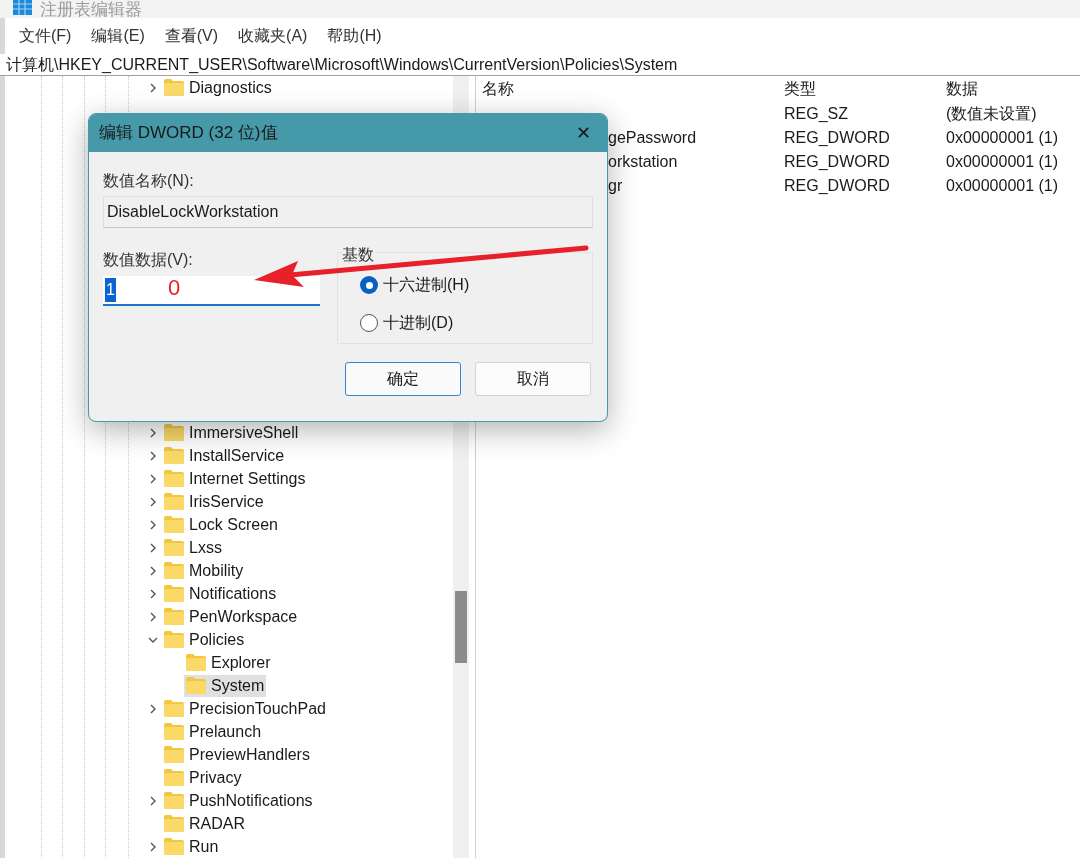 This screenshot has width=1080, height=858. Describe the element at coordinates (962, 89) in the screenshot. I see `column-header: 数据` at that location.